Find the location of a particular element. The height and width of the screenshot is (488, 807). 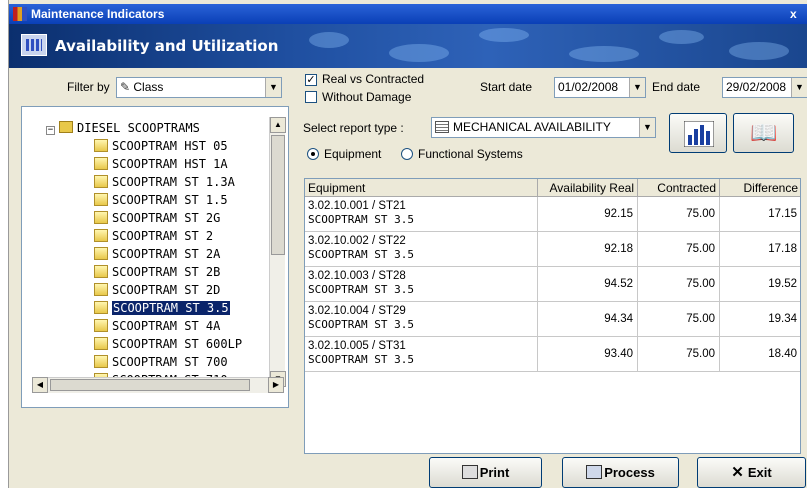

tree-item-label: SCOOPTRAM ST 3.5 is located at coordinates (171, 308).